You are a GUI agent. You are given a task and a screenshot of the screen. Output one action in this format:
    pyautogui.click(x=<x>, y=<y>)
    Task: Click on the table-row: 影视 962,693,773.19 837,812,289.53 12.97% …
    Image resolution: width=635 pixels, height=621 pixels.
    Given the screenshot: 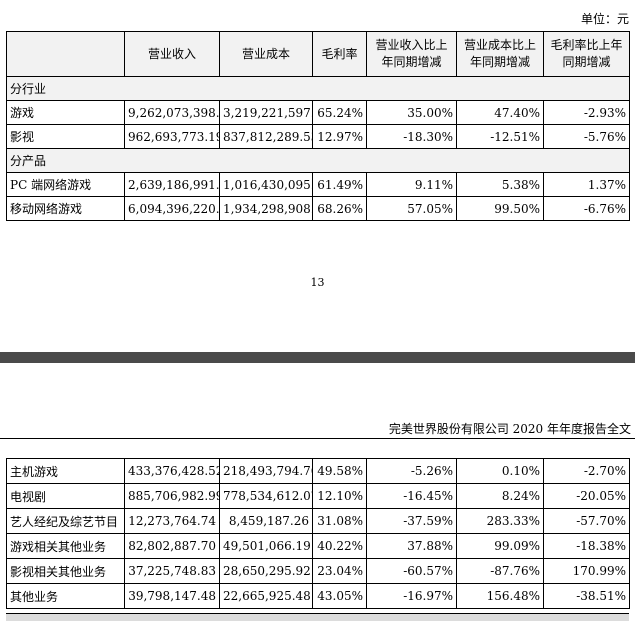 What is the action you would take?
    pyautogui.click(x=318, y=136)
    